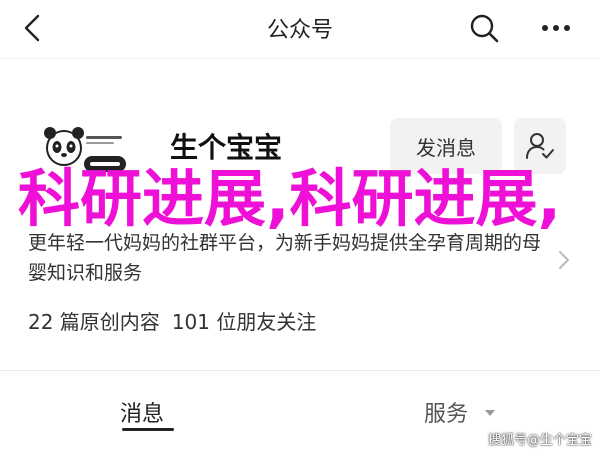 Image resolution: width=600 pixels, height=454 pixels. What do you see at coordinates (226, 147) in the screenshot?
I see `account-name: 生个宝宝` at bounding box center [226, 147].